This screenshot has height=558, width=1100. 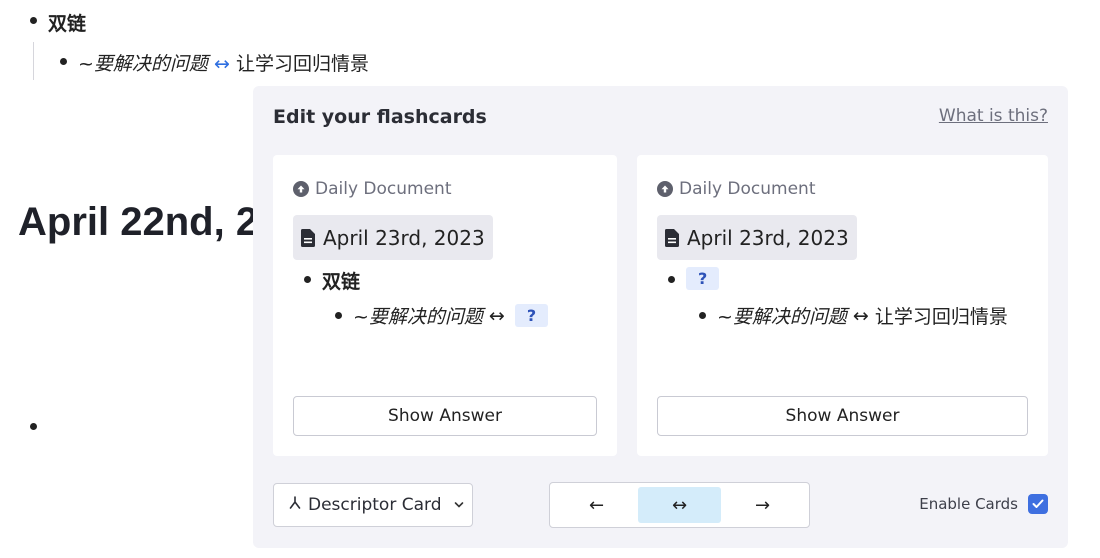 I want to click on direction-toggle-group: ← ↔ →, so click(x=679, y=505).